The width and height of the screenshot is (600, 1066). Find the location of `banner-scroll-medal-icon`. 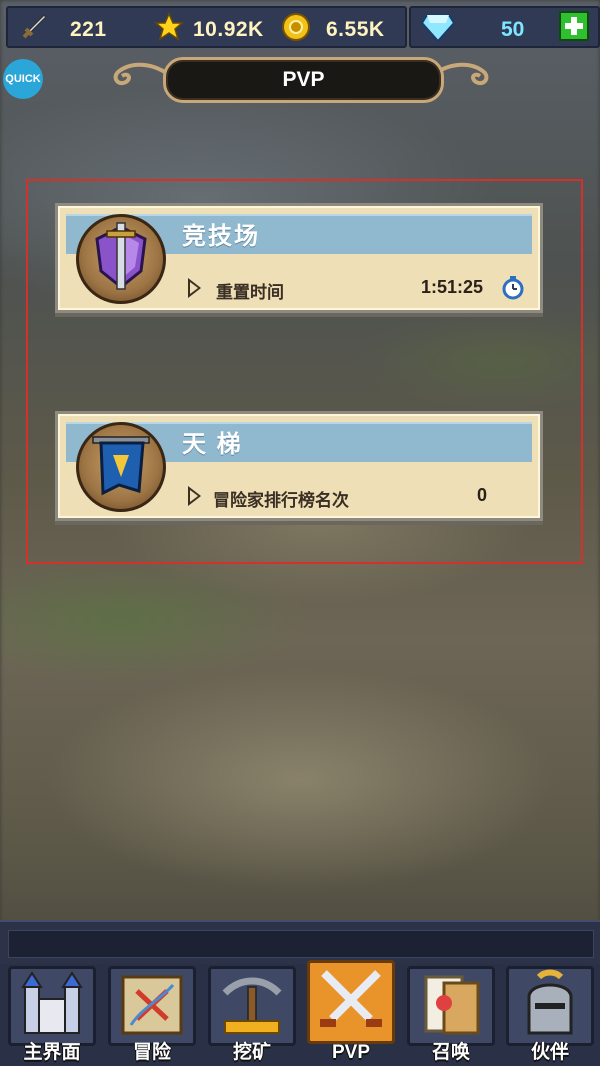

banner-scroll-medal-icon is located at coordinates (121, 467).